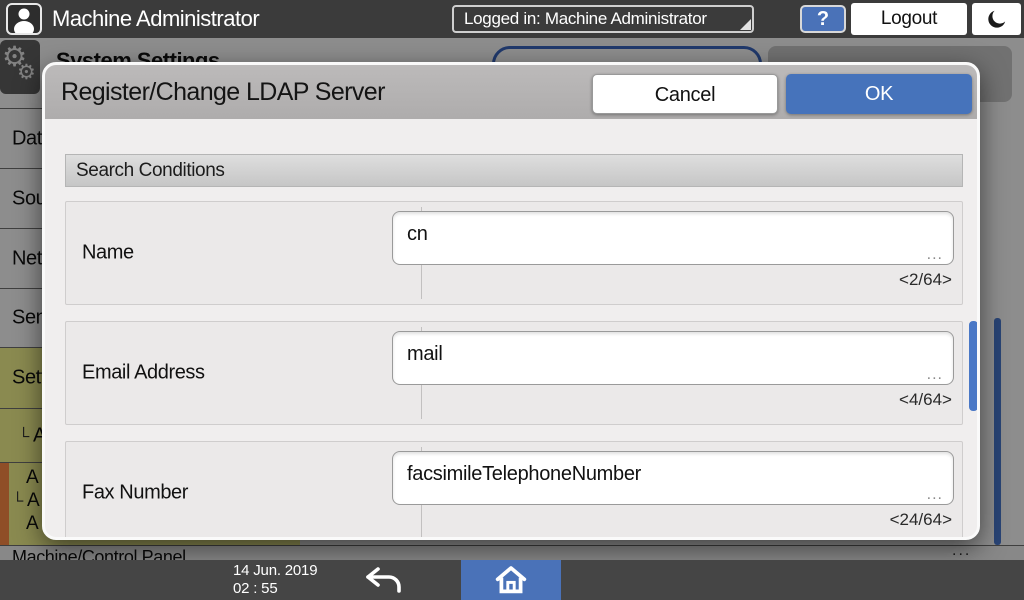 This screenshot has width=1024, height=600. Describe the element at coordinates (524, 474) in the screenshot. I see `input-value: facsimileTelephoneNumber` at that location.